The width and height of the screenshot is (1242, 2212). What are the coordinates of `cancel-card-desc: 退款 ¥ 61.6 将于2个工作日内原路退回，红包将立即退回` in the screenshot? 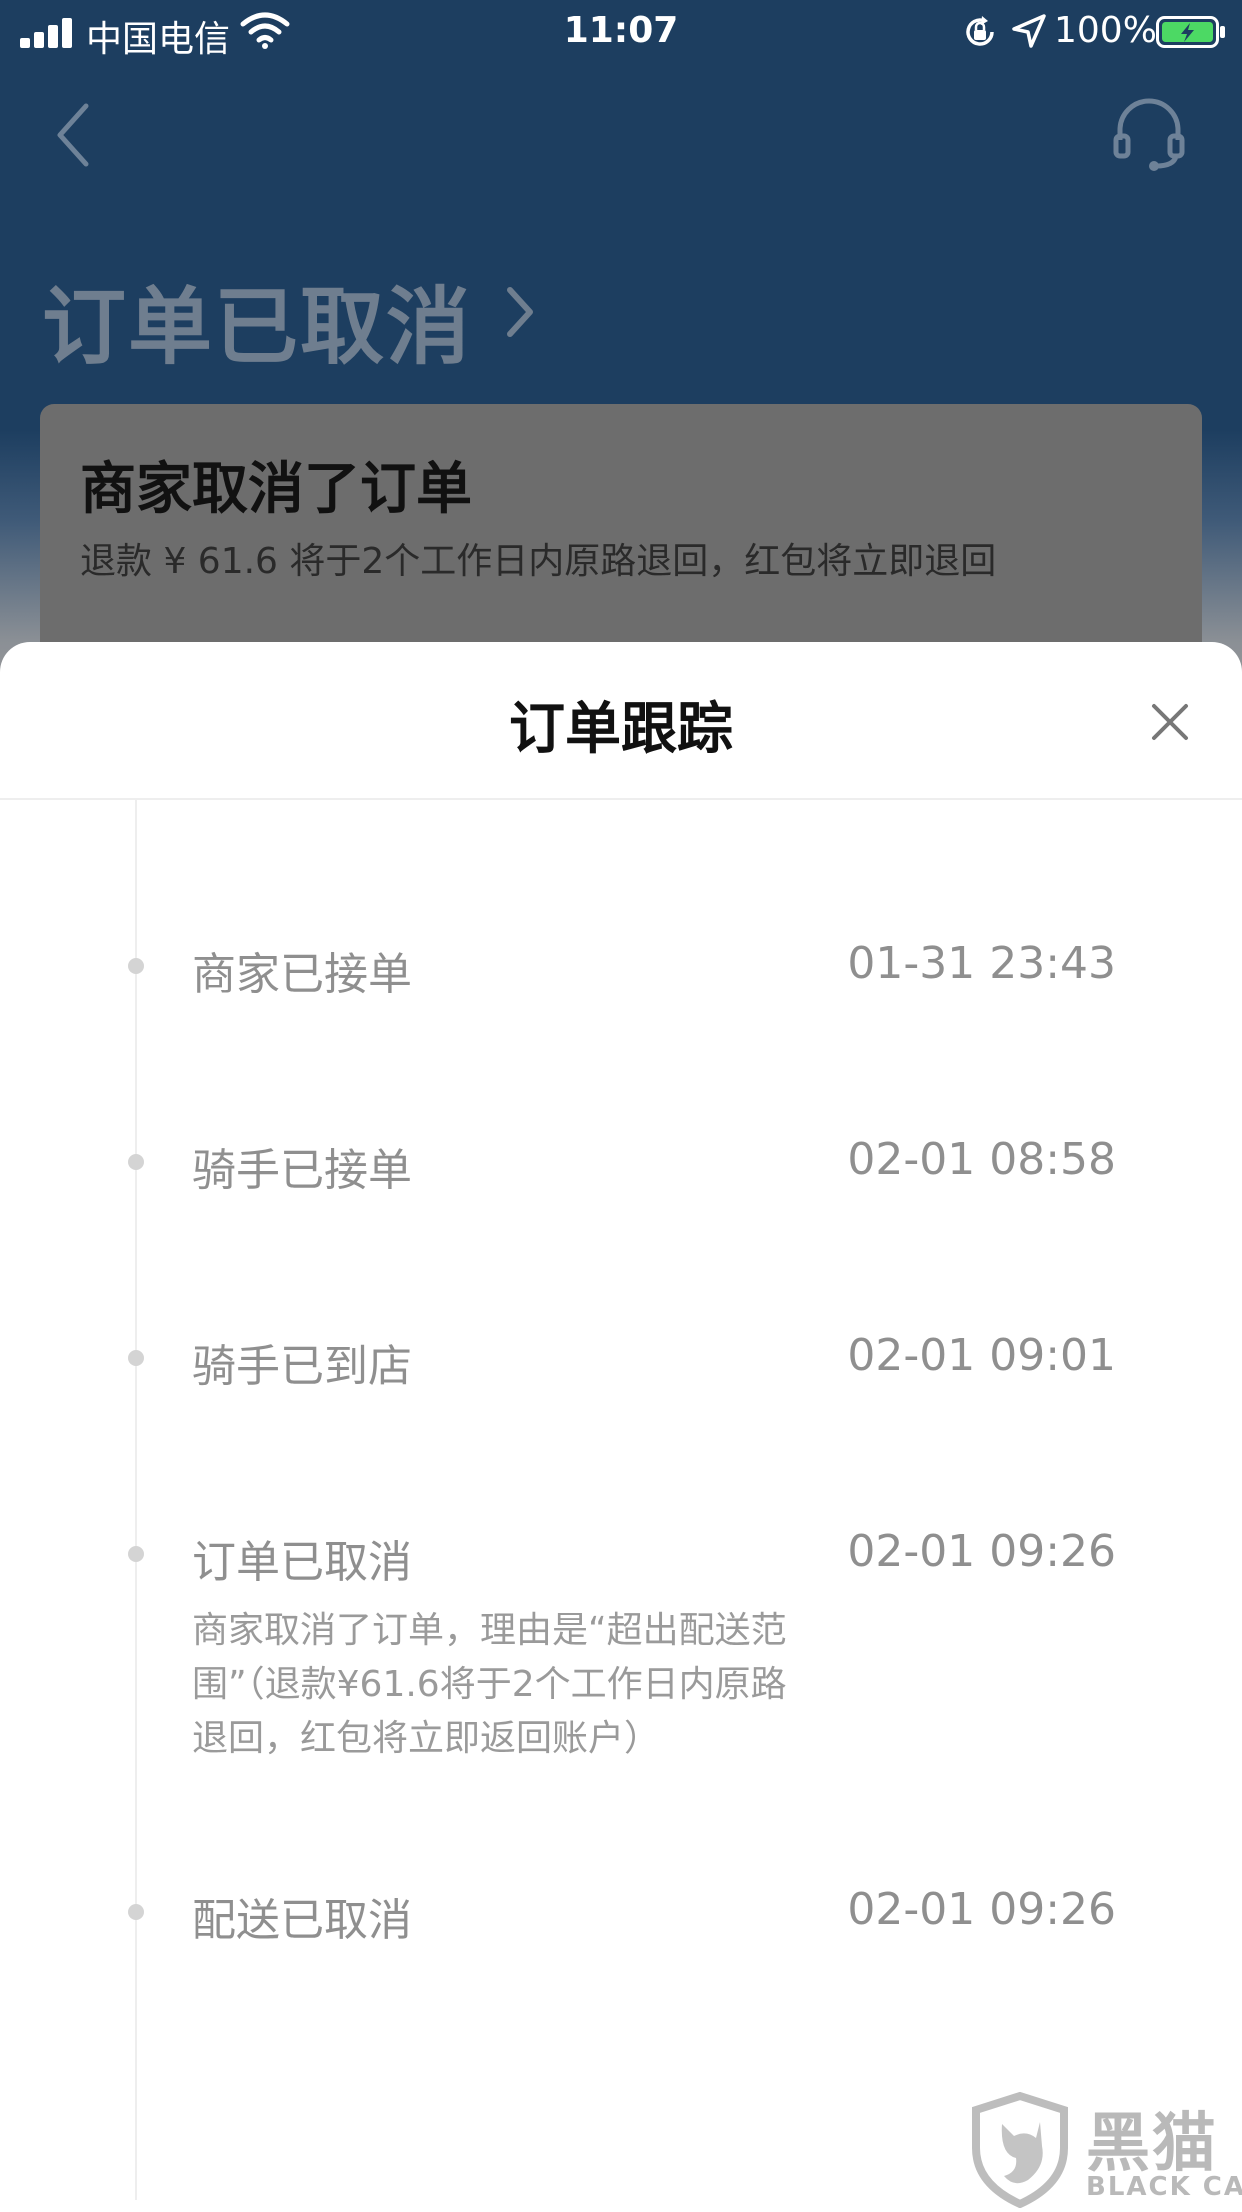 It's located at (538, 561).